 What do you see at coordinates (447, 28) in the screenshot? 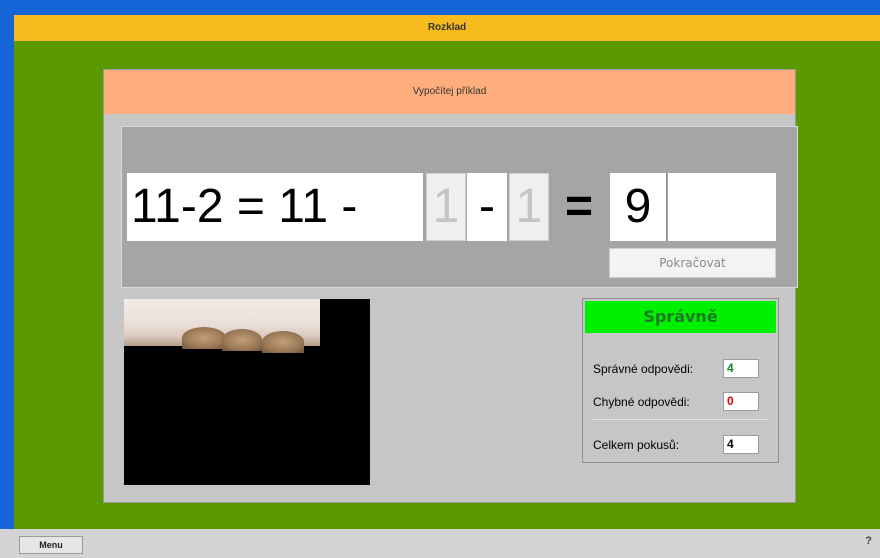
I see `window-title: Rozklad` at bounding box center [447, 28].